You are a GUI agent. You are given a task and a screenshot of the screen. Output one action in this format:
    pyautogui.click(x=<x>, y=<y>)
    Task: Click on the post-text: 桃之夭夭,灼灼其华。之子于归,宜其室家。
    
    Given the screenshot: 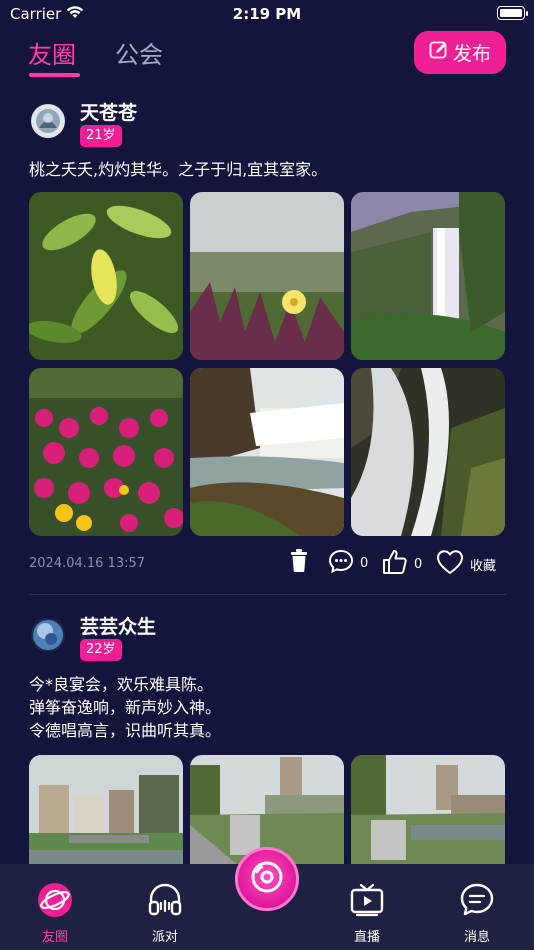 What is the action you would take?
    pyautogui.click(x=267, y=169)
    